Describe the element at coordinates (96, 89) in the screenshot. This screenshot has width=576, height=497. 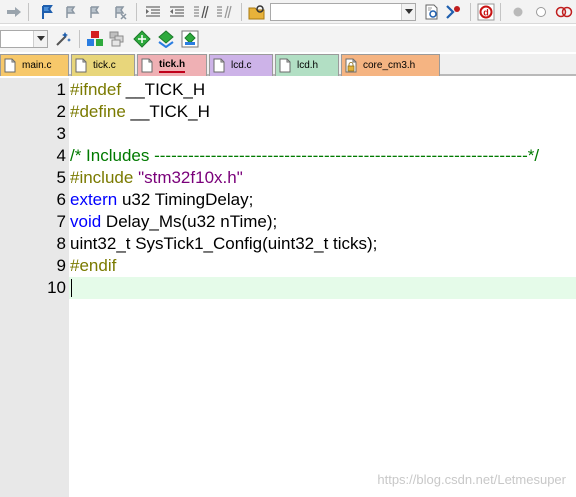
I see `code-token: #ifndef` at that location.